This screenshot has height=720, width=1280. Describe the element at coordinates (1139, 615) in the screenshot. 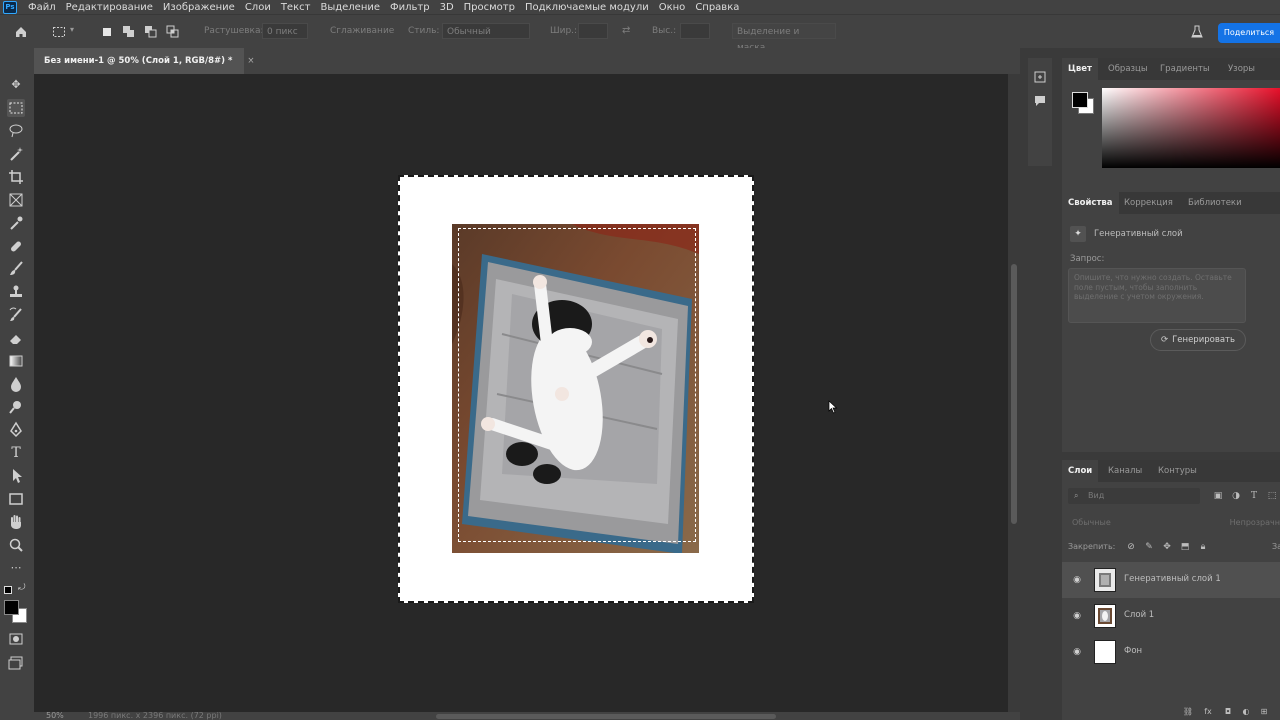

I see `layer-name: Слой 1` at that location.